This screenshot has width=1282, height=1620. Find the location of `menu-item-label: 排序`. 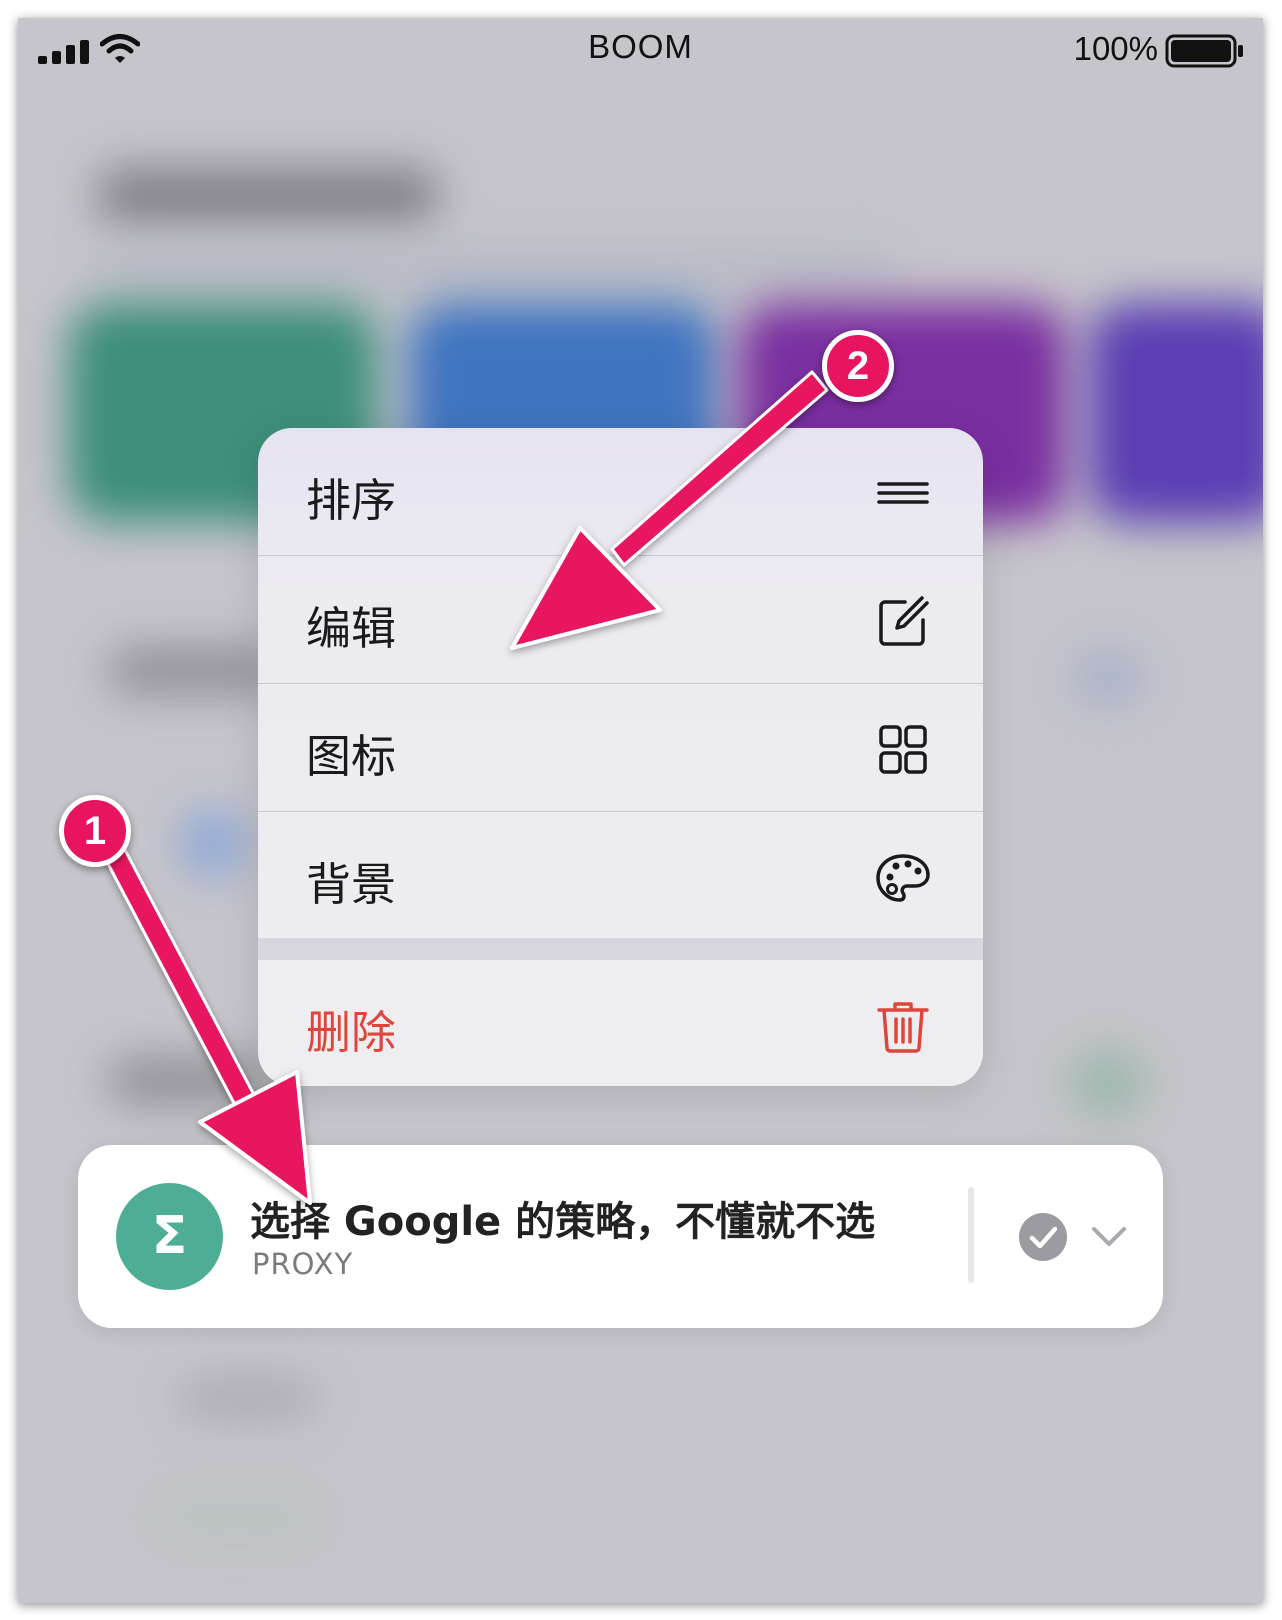

menu-item-label: 排序 is located at coordinates (351, 500).